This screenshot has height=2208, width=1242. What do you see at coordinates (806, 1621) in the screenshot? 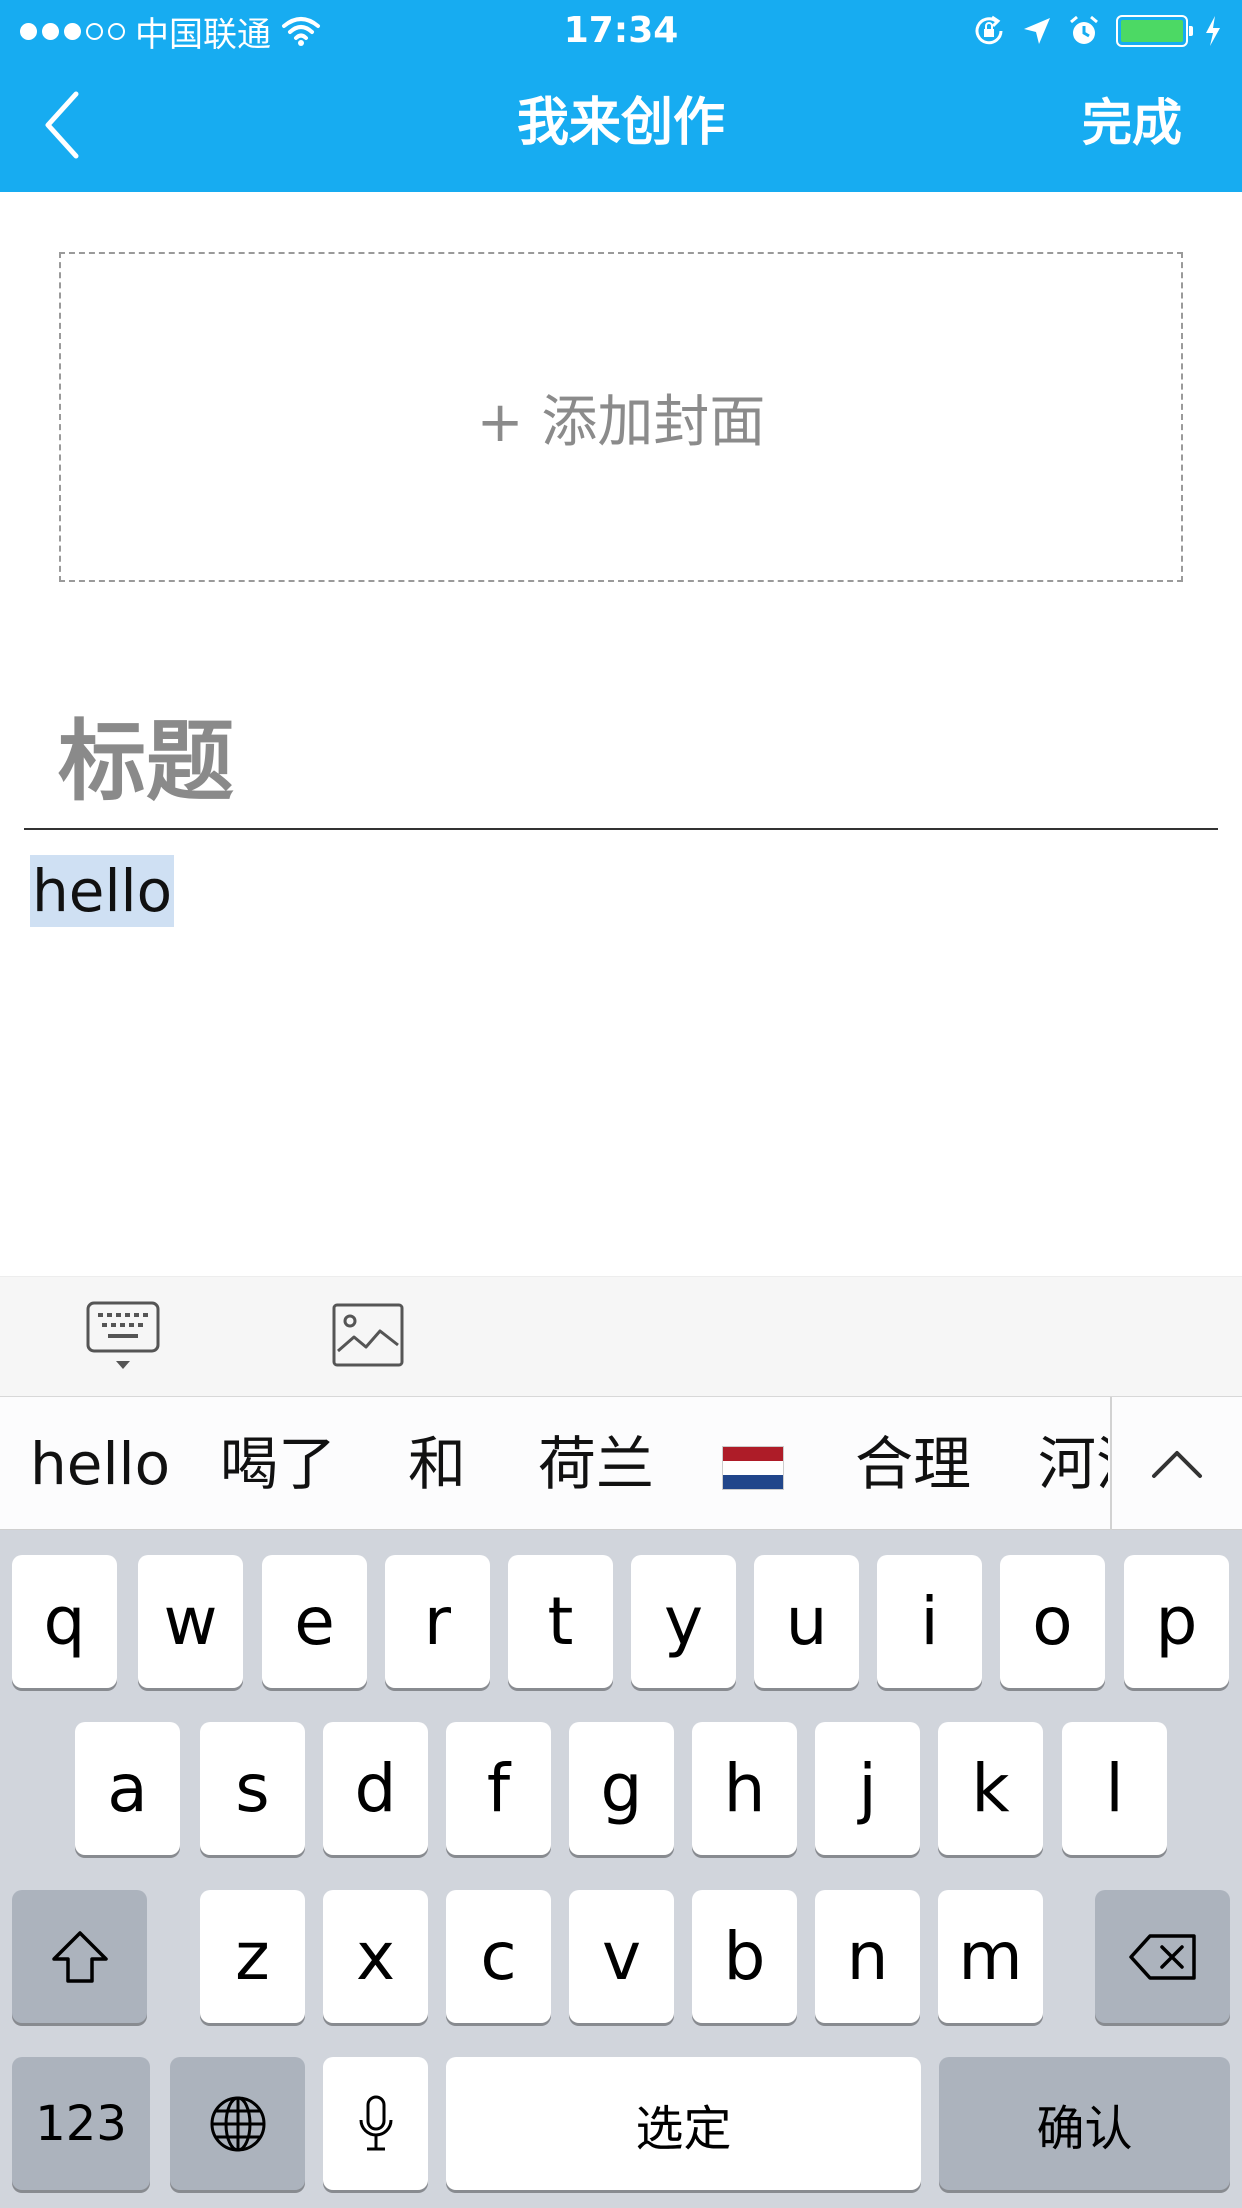
I see `key-u: u` at bounding box center [806, 1621].